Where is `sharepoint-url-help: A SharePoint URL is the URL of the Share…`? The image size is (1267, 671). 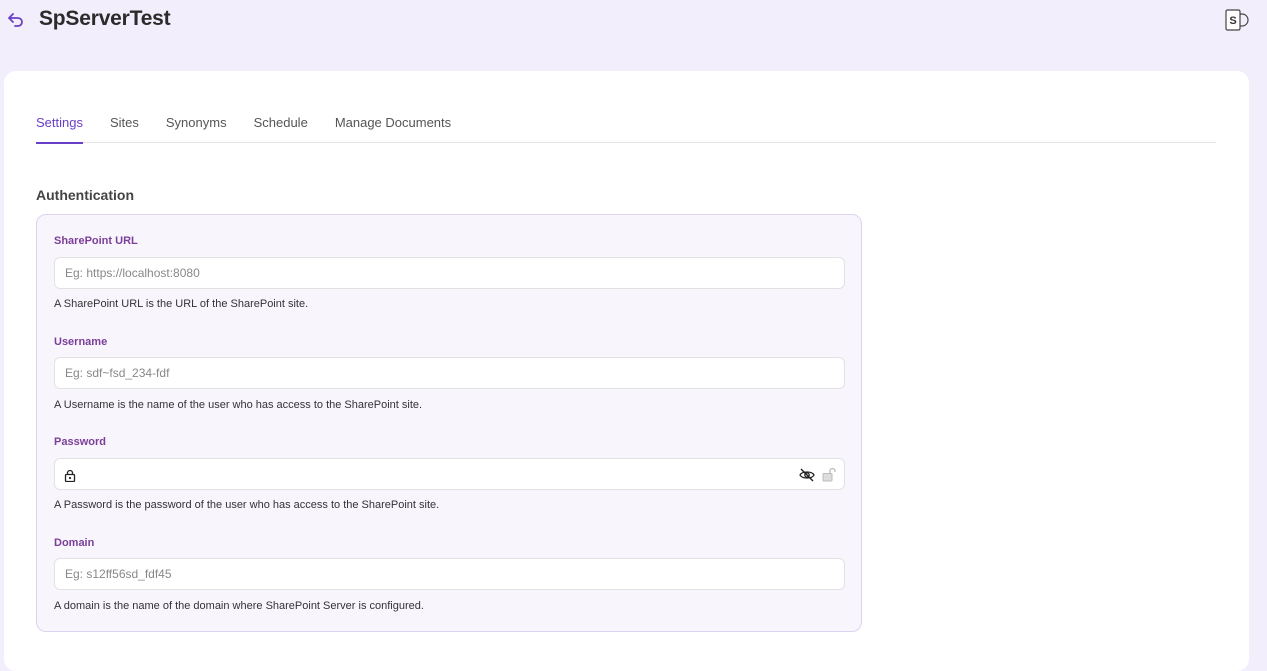 sharepoint-url-help: A SharePoint URL is the URL of the Share… is located at coordinates (181, 304).